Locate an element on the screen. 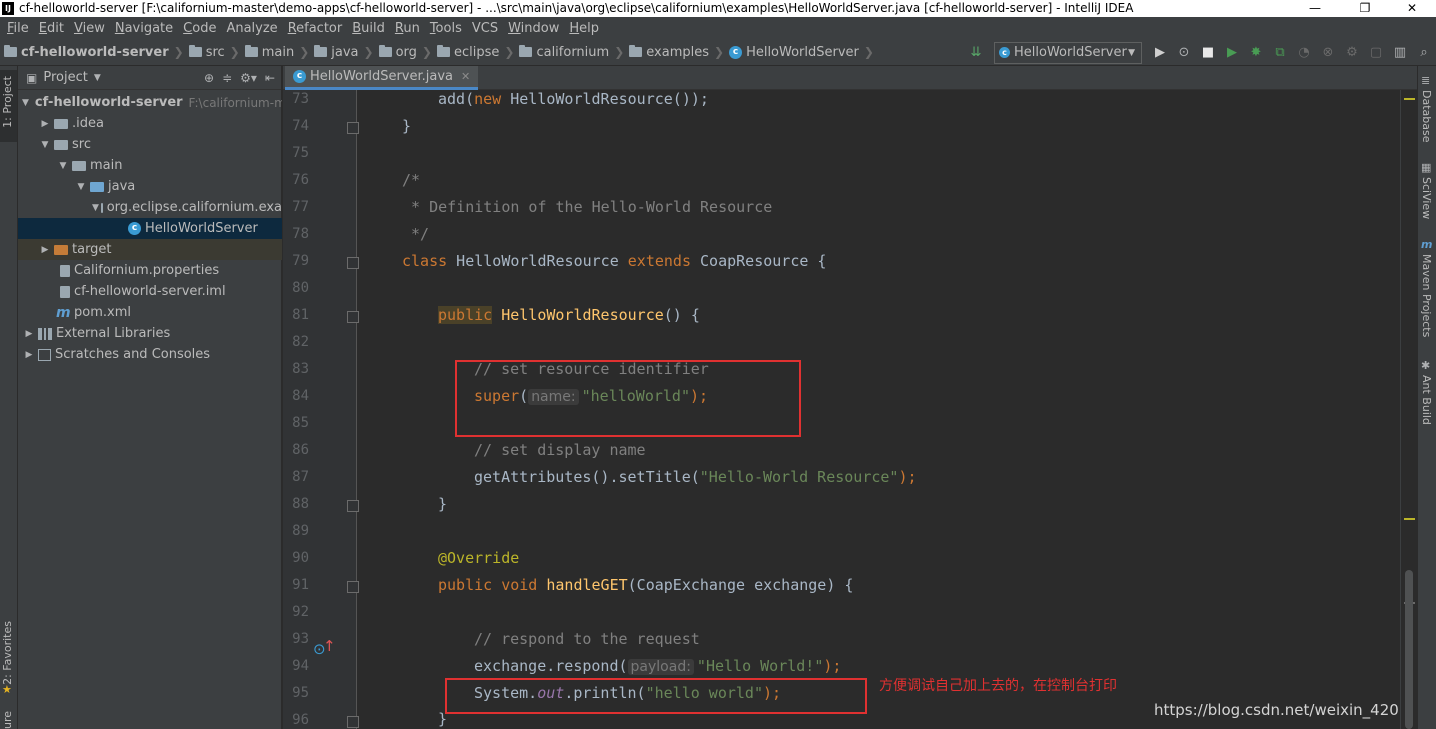 This screenshot has height=729, width=1436. menu-item-tools: Tools is located at coordinates (446, 28).